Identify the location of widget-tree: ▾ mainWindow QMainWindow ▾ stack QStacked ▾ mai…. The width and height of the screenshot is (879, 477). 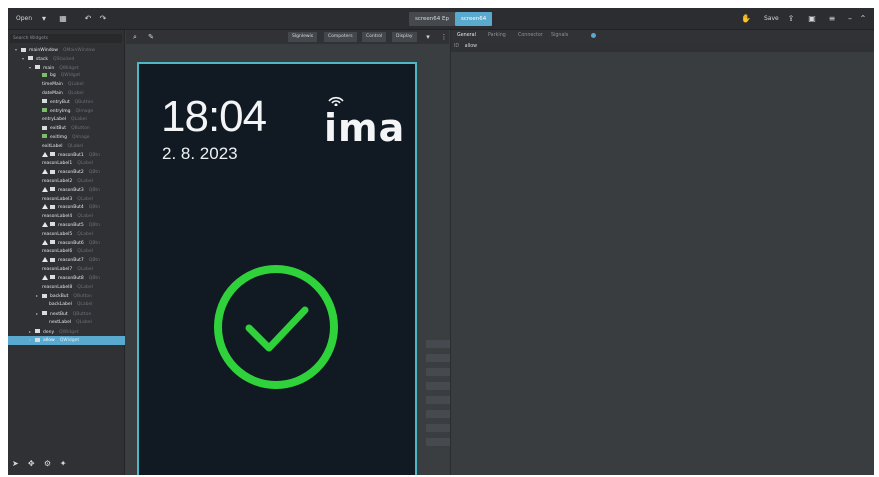
(66, 196).